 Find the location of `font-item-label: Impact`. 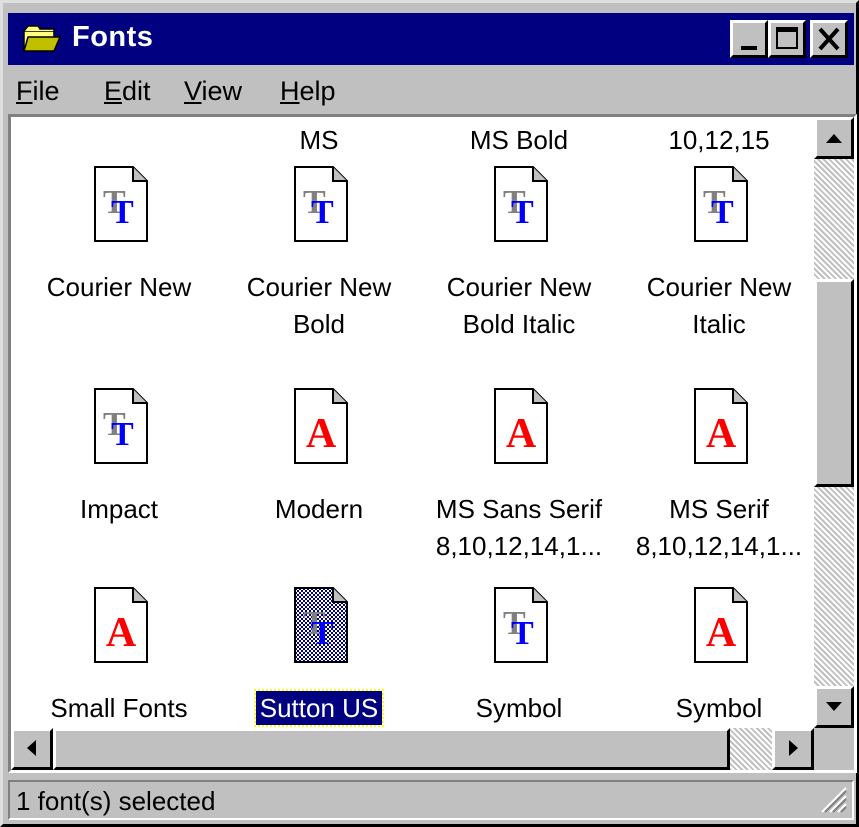

font-item-label: Impact is located at coordinates (119, 509).